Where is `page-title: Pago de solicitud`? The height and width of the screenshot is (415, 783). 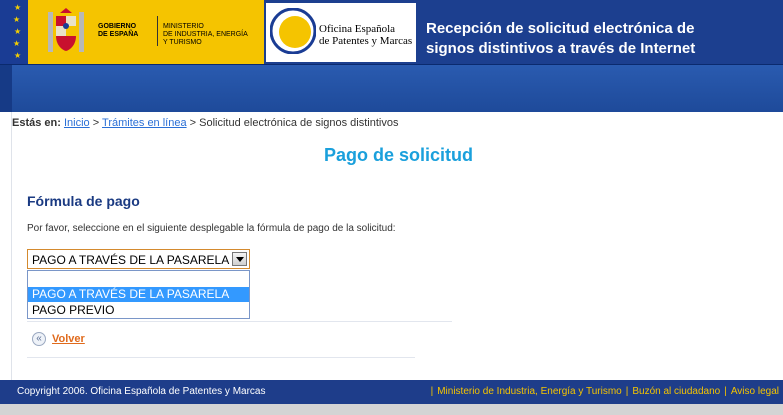 page-title: Pago de solicitud is located at coordinates (398, 155).